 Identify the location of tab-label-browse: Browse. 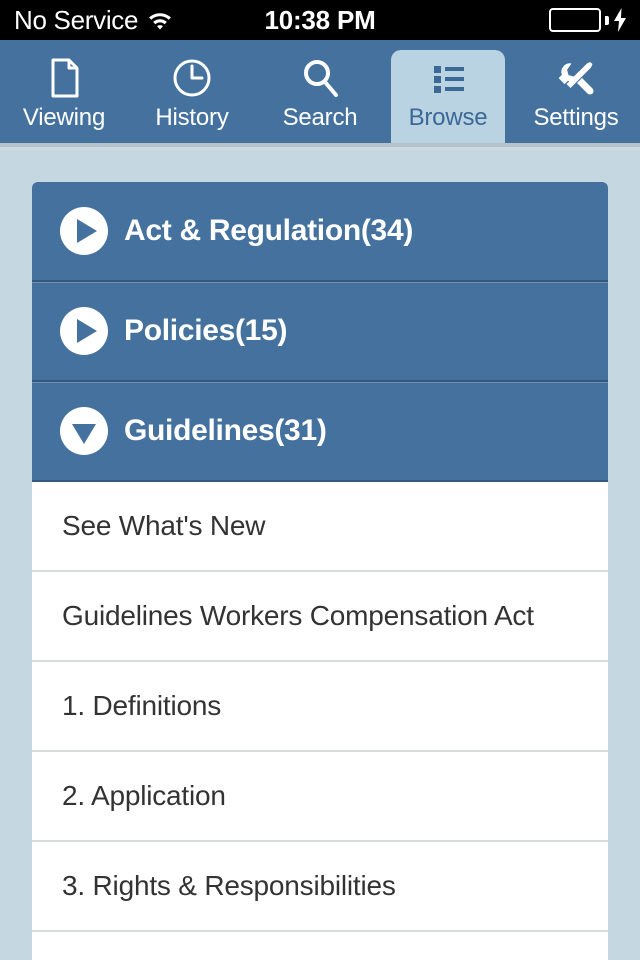
(448, 117).